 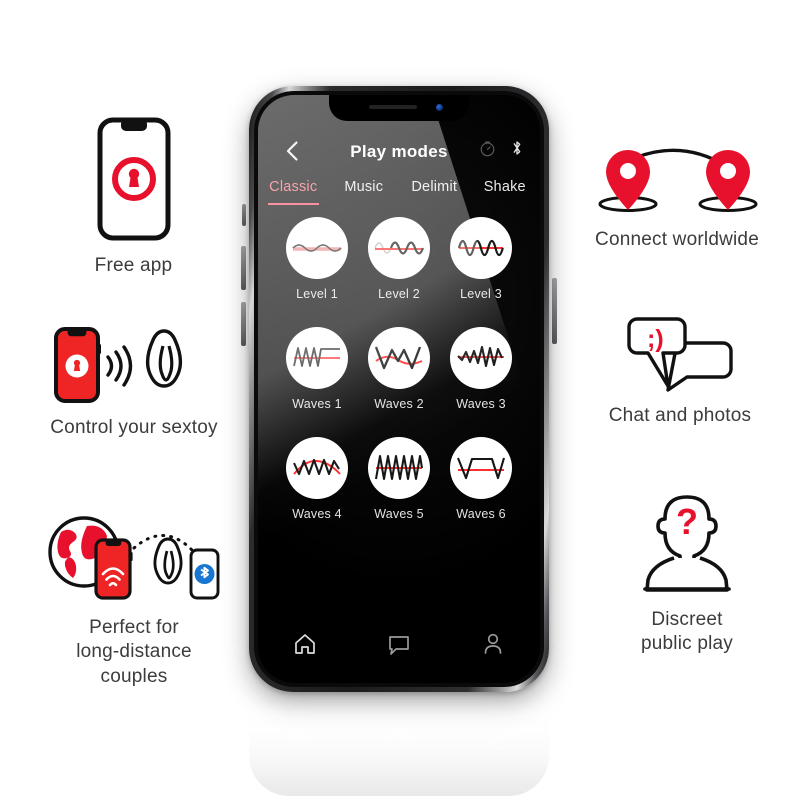 I want to click on phone-with-logo-icon, so click(x=134, y=179).